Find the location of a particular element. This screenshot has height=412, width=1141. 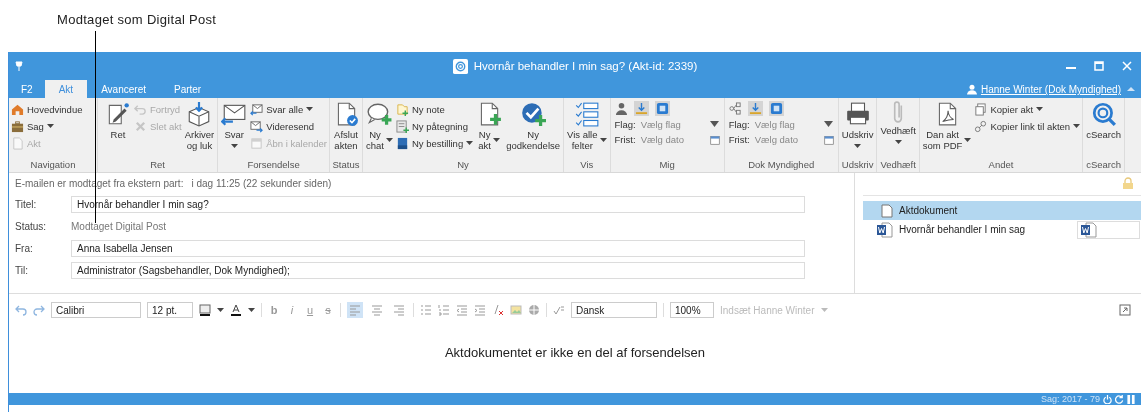

numbered-list-icon is located at coordinates (444, 310).